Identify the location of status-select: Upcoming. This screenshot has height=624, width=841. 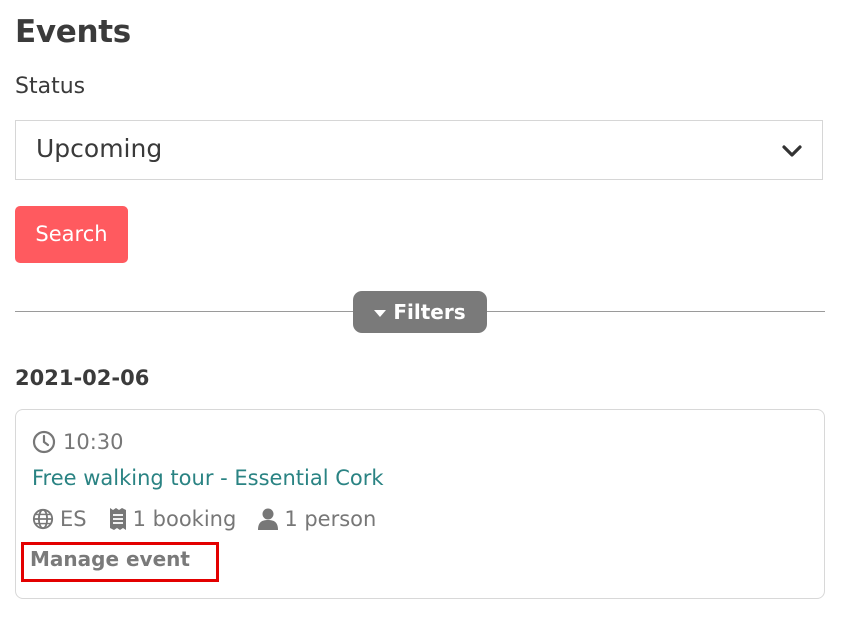
(419, 150).